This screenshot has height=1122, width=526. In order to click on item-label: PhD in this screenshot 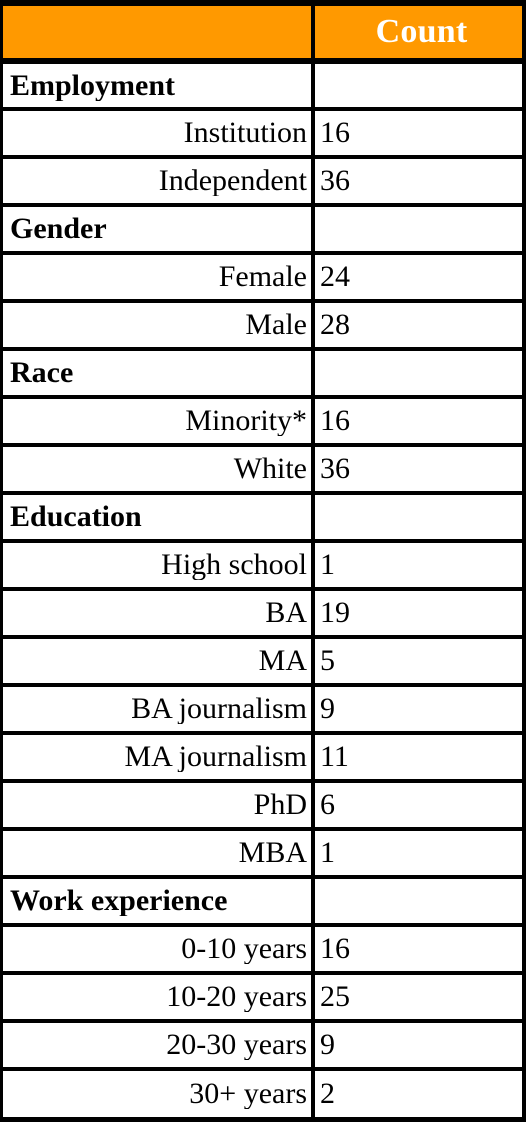, I will do `click(280, 805)`.